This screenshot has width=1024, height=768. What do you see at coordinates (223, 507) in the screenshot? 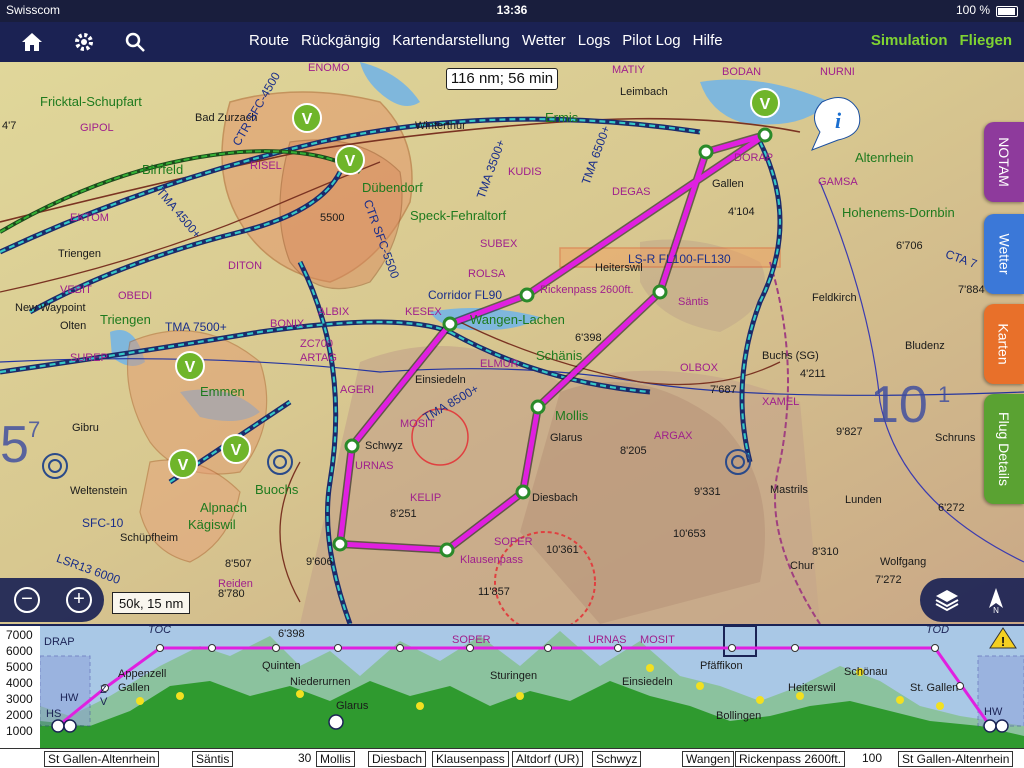
I see `label-alpnach: Alpnach` at bounding box center [223, 507].